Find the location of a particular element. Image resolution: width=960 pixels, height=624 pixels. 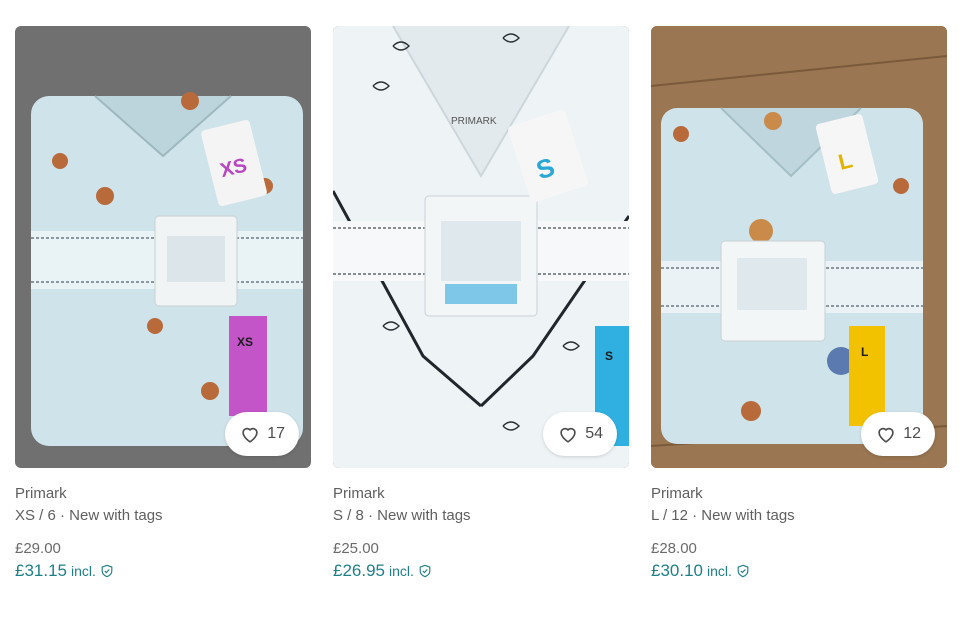

favorite-count: 12 is located at coordinates (912, 433).